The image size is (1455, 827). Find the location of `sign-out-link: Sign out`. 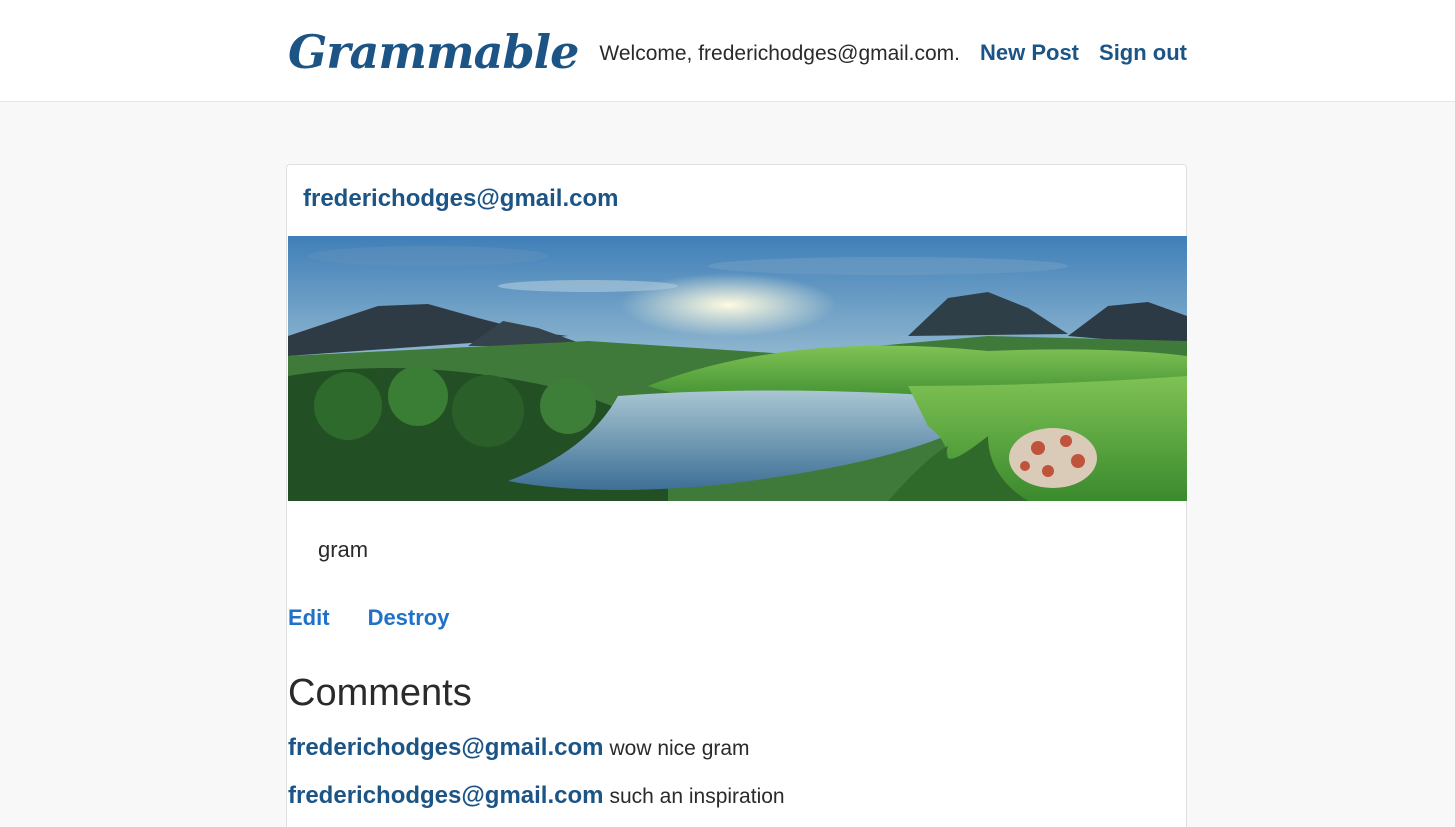

sign-out-link: Sign out is located at coordinates (1143, 53).